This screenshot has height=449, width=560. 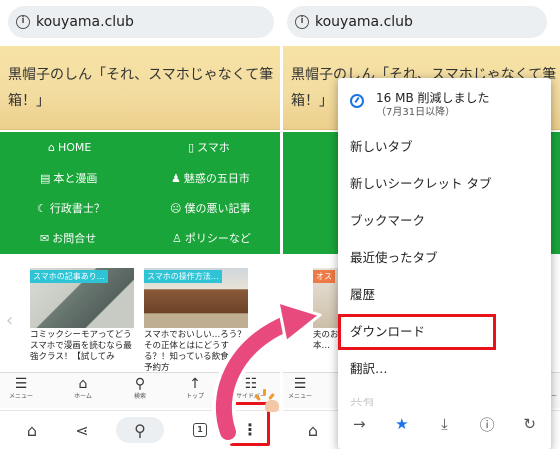 What do you see at coordinates (195, 384) in the screenshot?
I see `arrow-up-icon: ↑` at bounding box center [195, 384].